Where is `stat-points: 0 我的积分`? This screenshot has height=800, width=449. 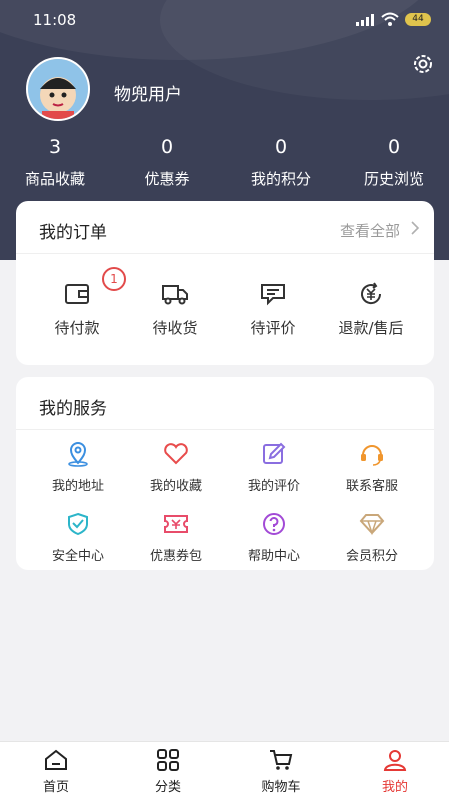
stat-points: 0 我的积分 is located at coordinates (281, 162).